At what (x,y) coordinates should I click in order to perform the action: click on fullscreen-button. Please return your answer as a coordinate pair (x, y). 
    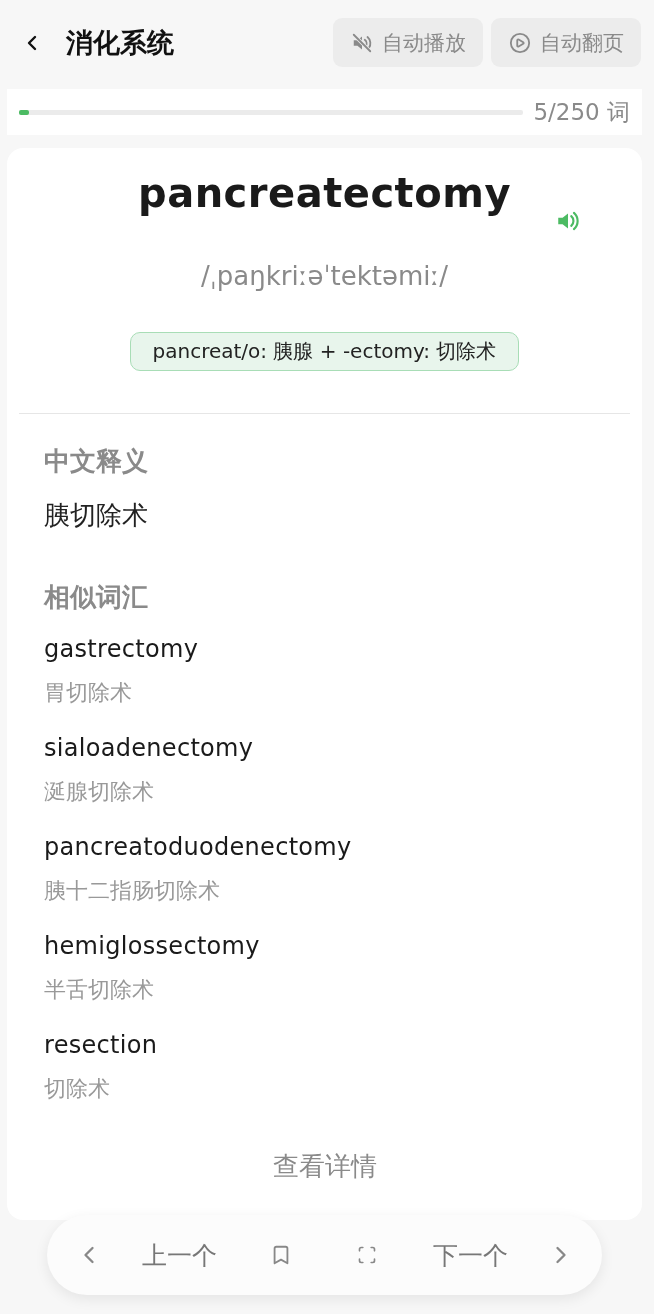
    Looking at the image, I should click on (367, 1255).